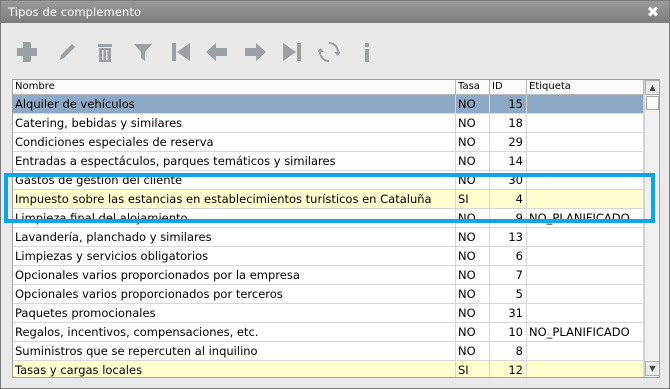  I want to click on cell-nombre: Gastos de gestión del cliente, so click(234, 180).